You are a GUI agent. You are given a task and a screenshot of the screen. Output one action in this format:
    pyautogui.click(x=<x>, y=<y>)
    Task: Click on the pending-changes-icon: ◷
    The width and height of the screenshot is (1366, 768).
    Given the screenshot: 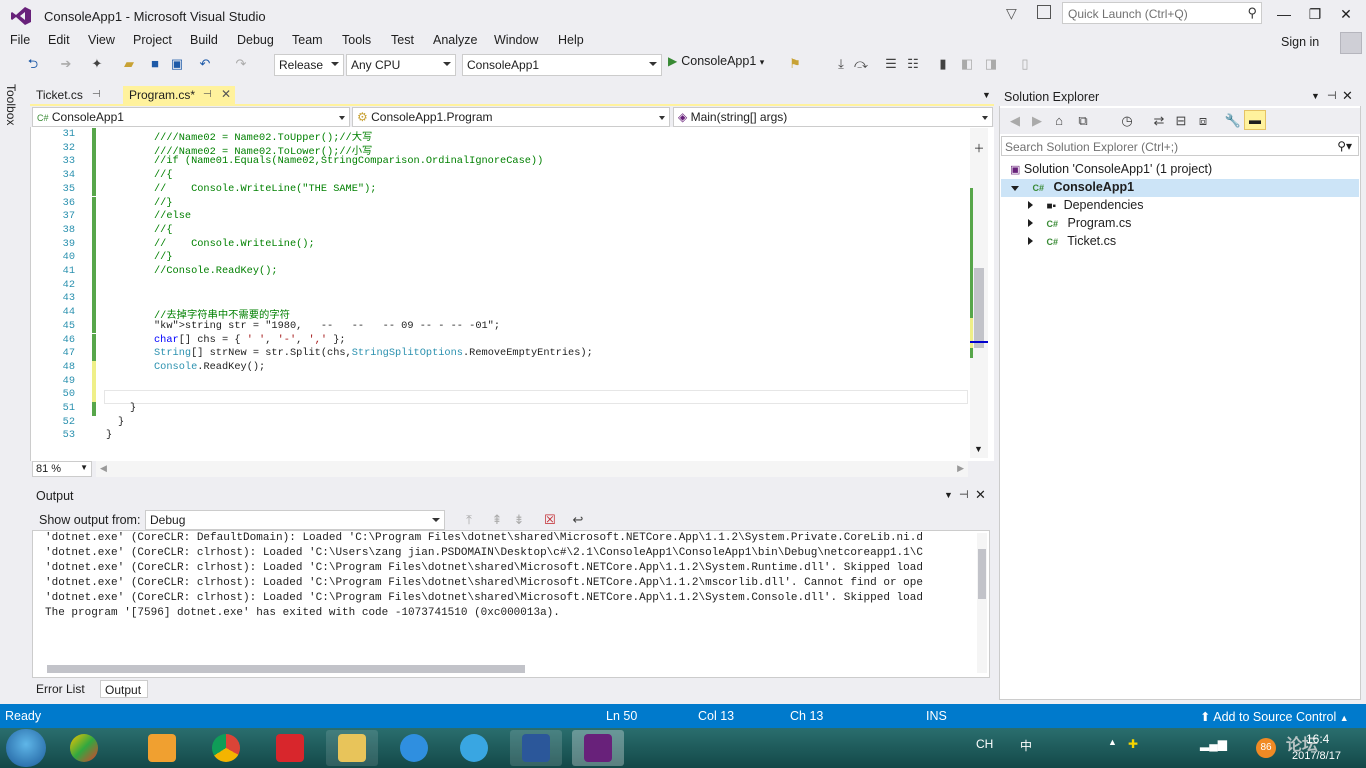 What is the action you would take?
    pyautogui.click(x=1127, y=121)
    